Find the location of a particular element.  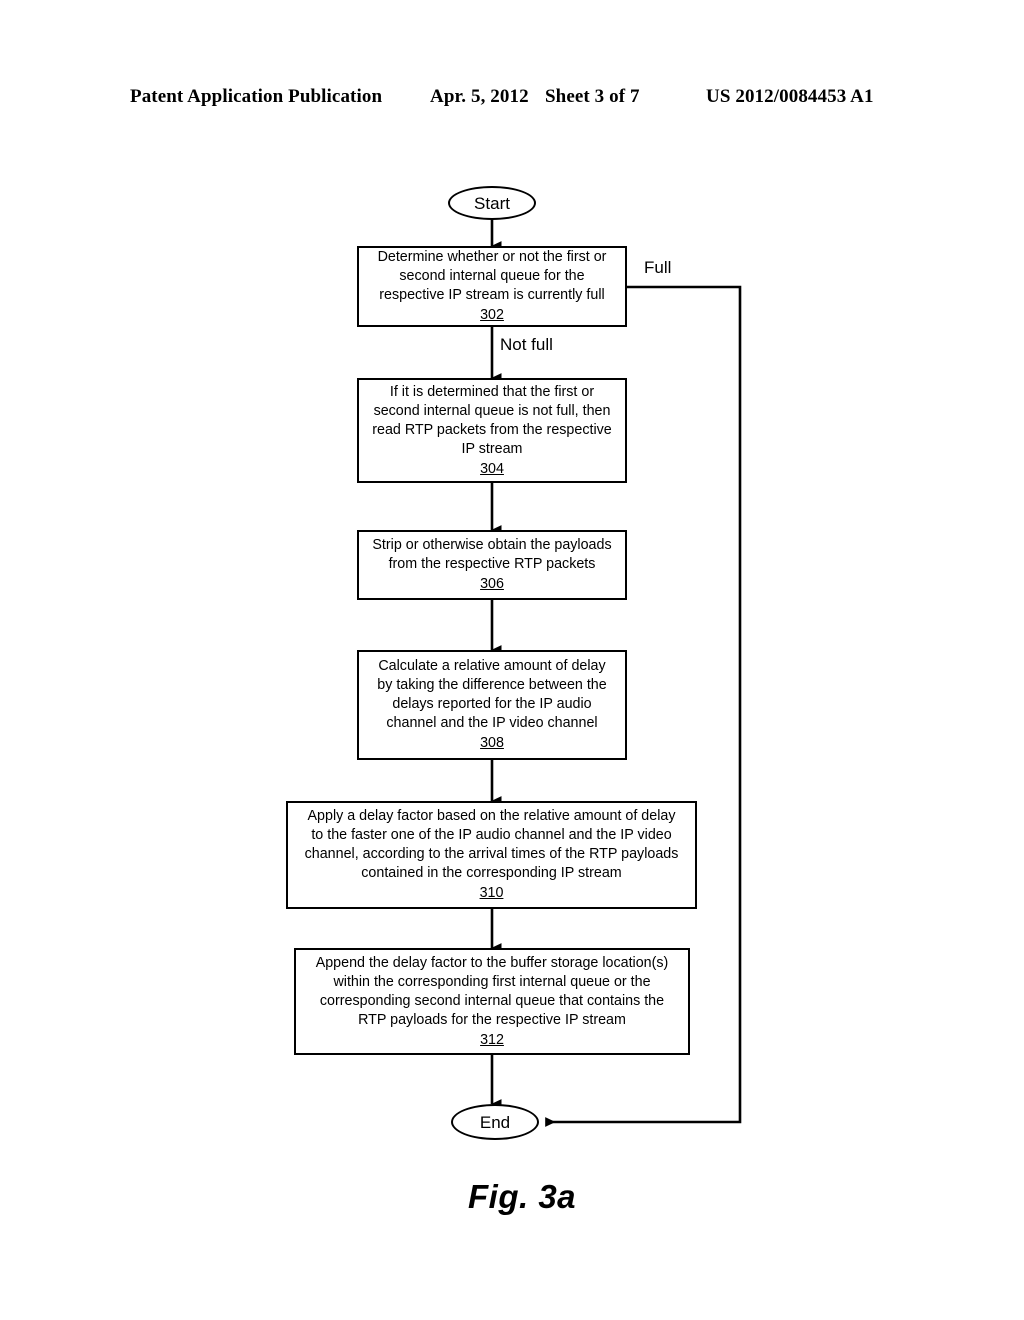

figure-caption: Fig. 3a is located at coordinates (522, 1196).